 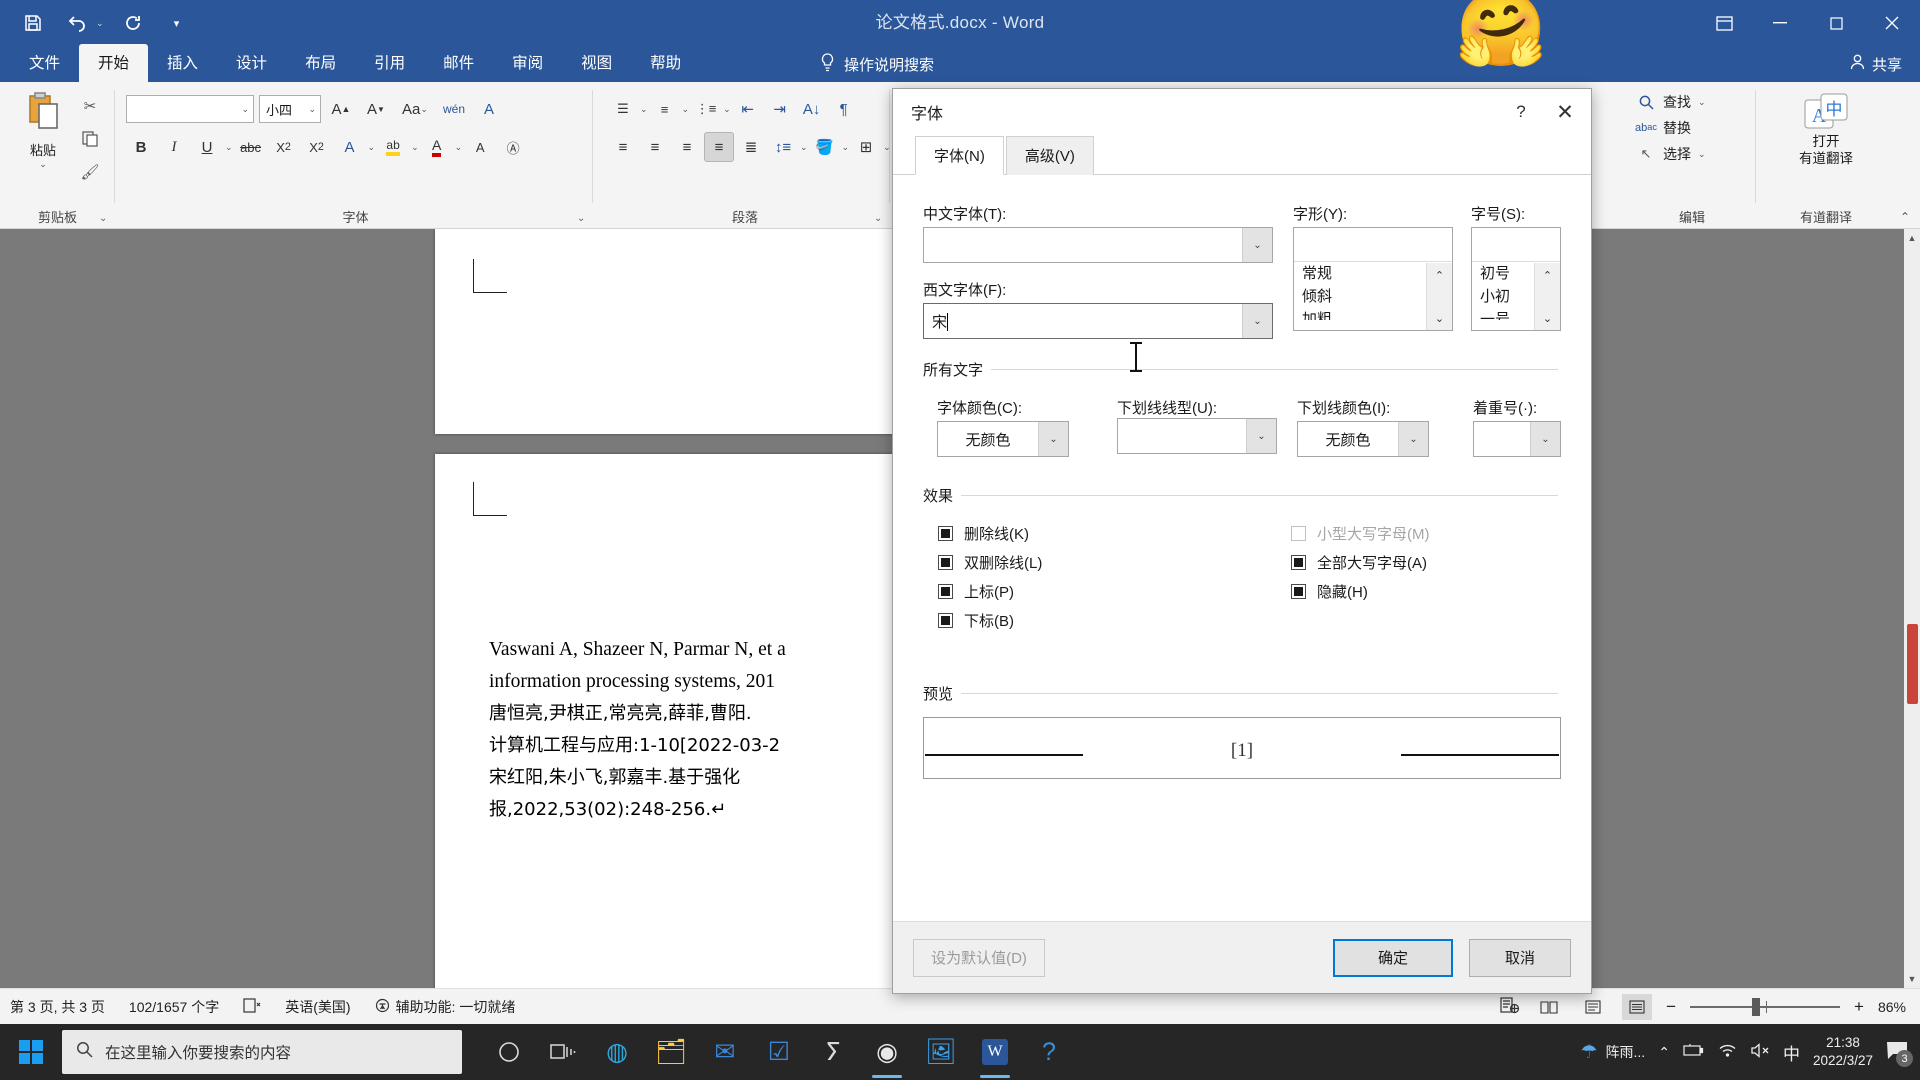 I want to click on ribbon-tab-review: 审阅, so click(x=527, y=63).